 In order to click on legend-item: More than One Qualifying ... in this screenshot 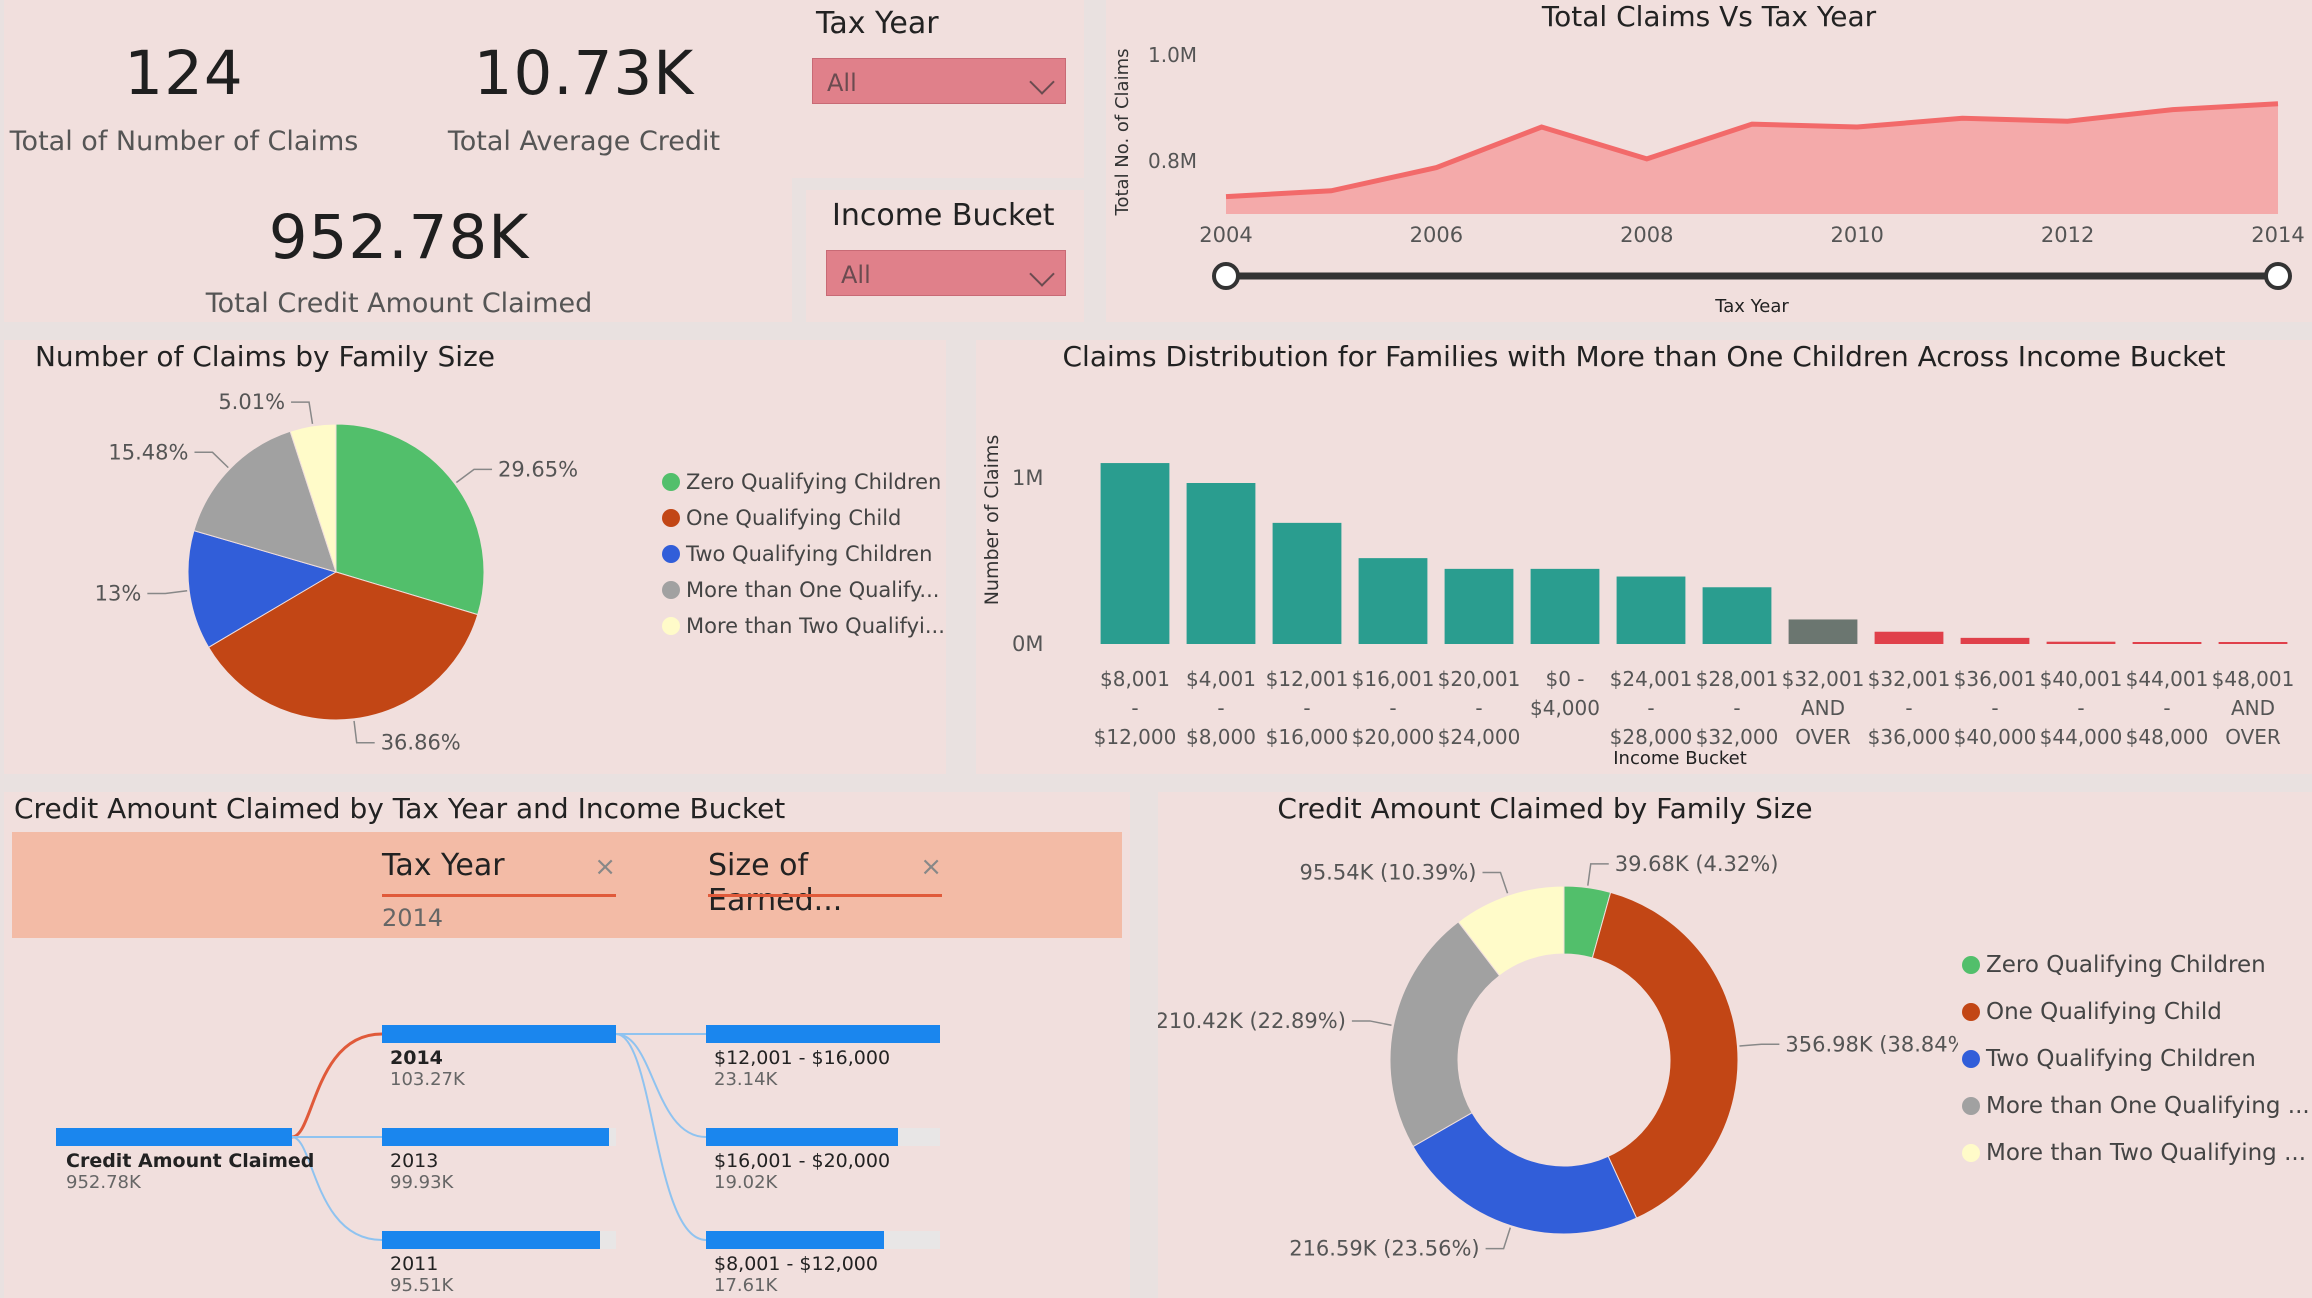, I will do `click(2136, 1106)`.